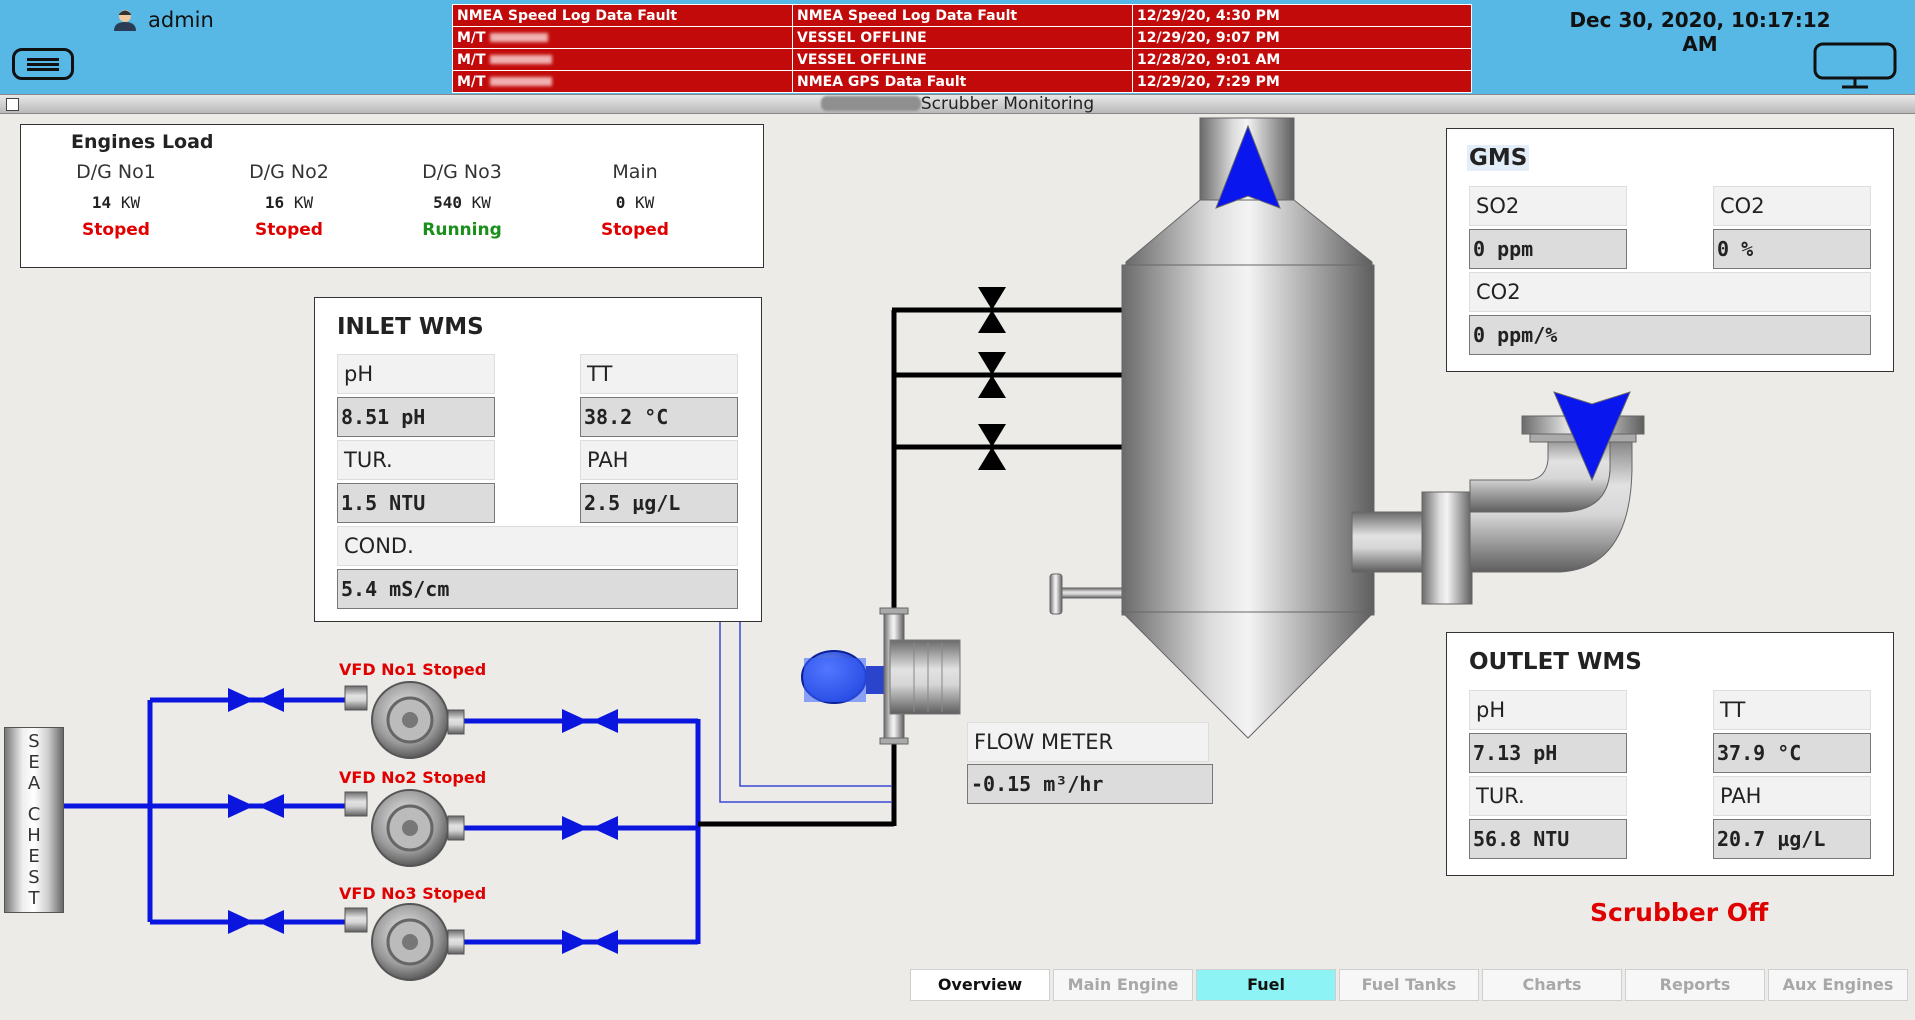 The height and width of the screenshot is (1020, 1915). I want to click on outlet-tur-label: TUR., so click(1548, 796).